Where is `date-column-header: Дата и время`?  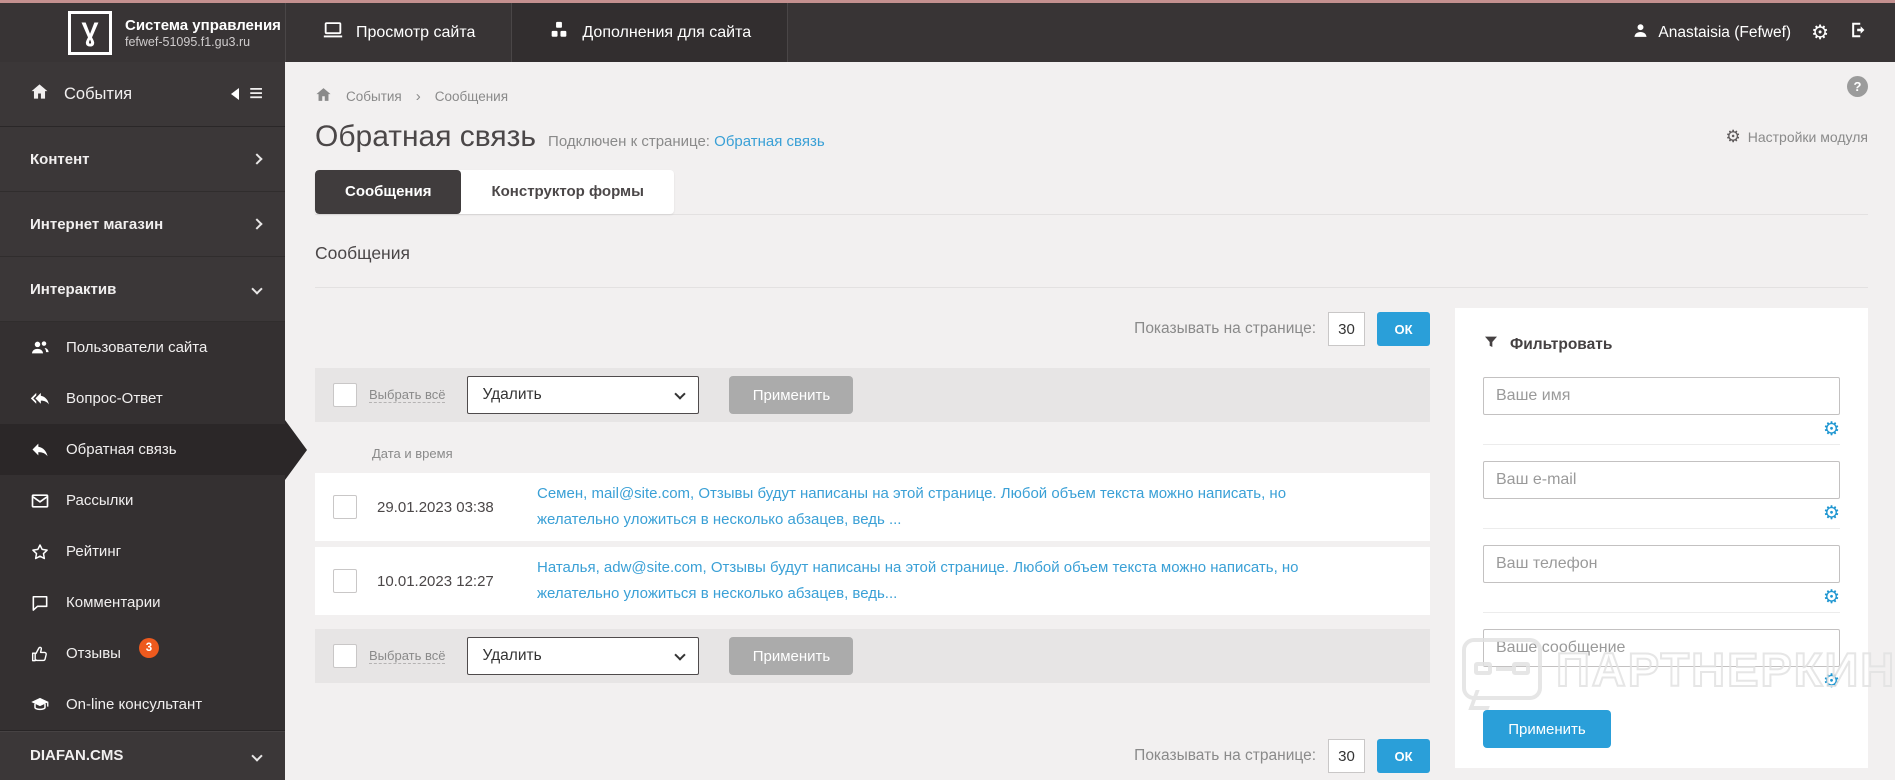 date-column-header: Дата и время is located at coordinates (412, 453).